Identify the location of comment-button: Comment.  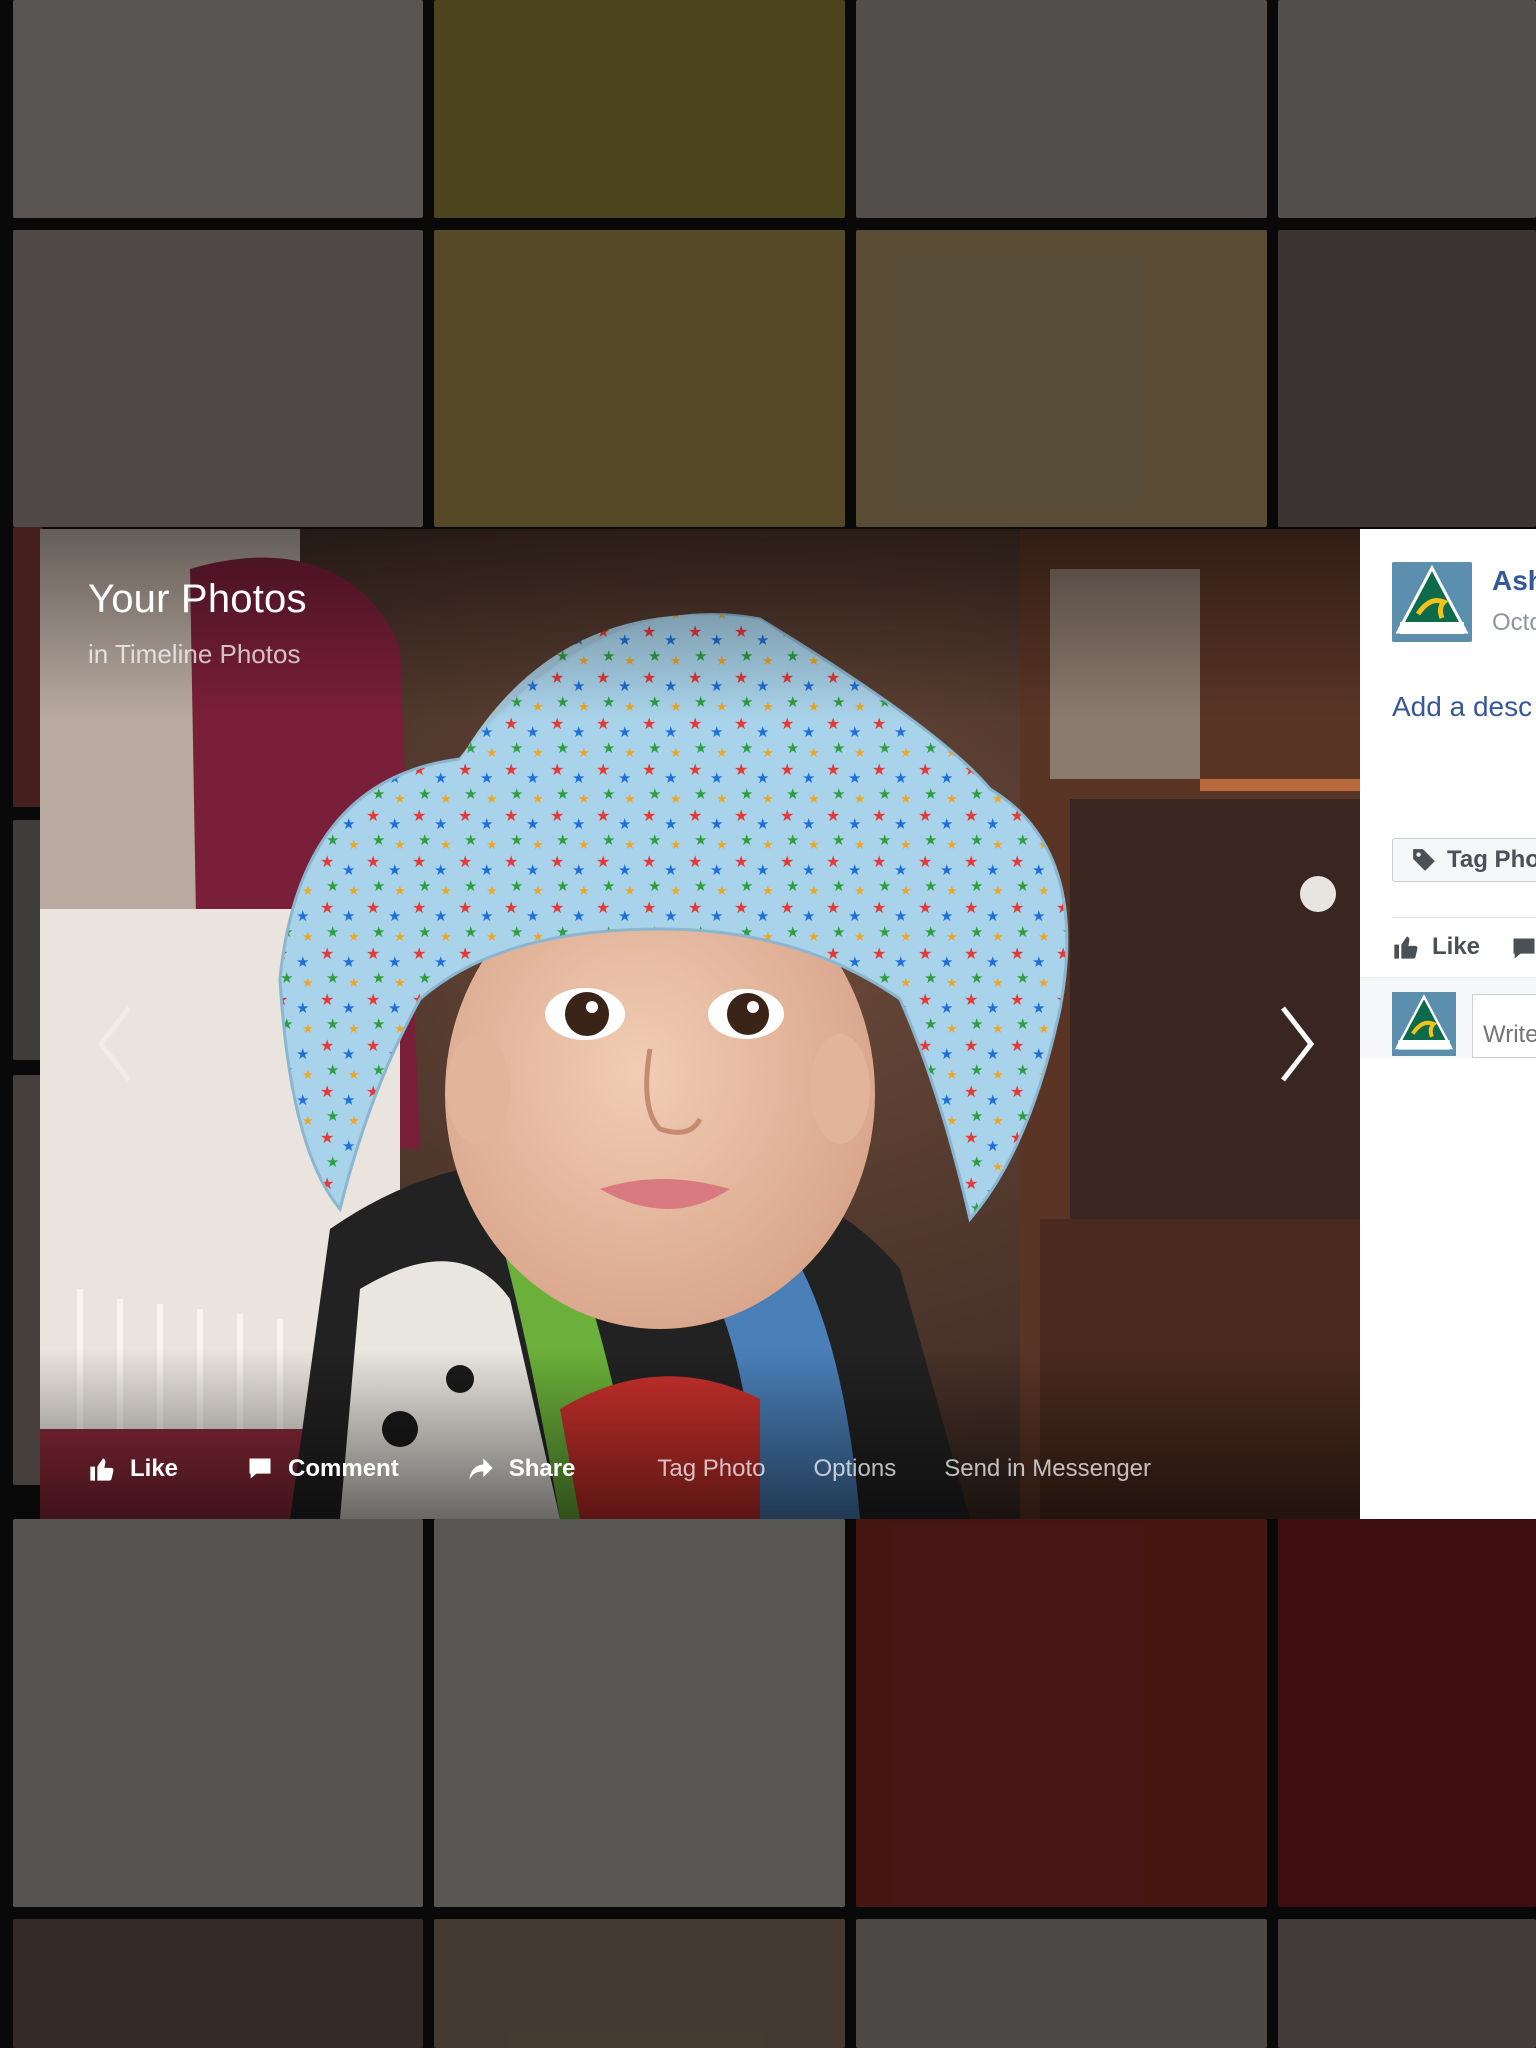
(322, 1469).